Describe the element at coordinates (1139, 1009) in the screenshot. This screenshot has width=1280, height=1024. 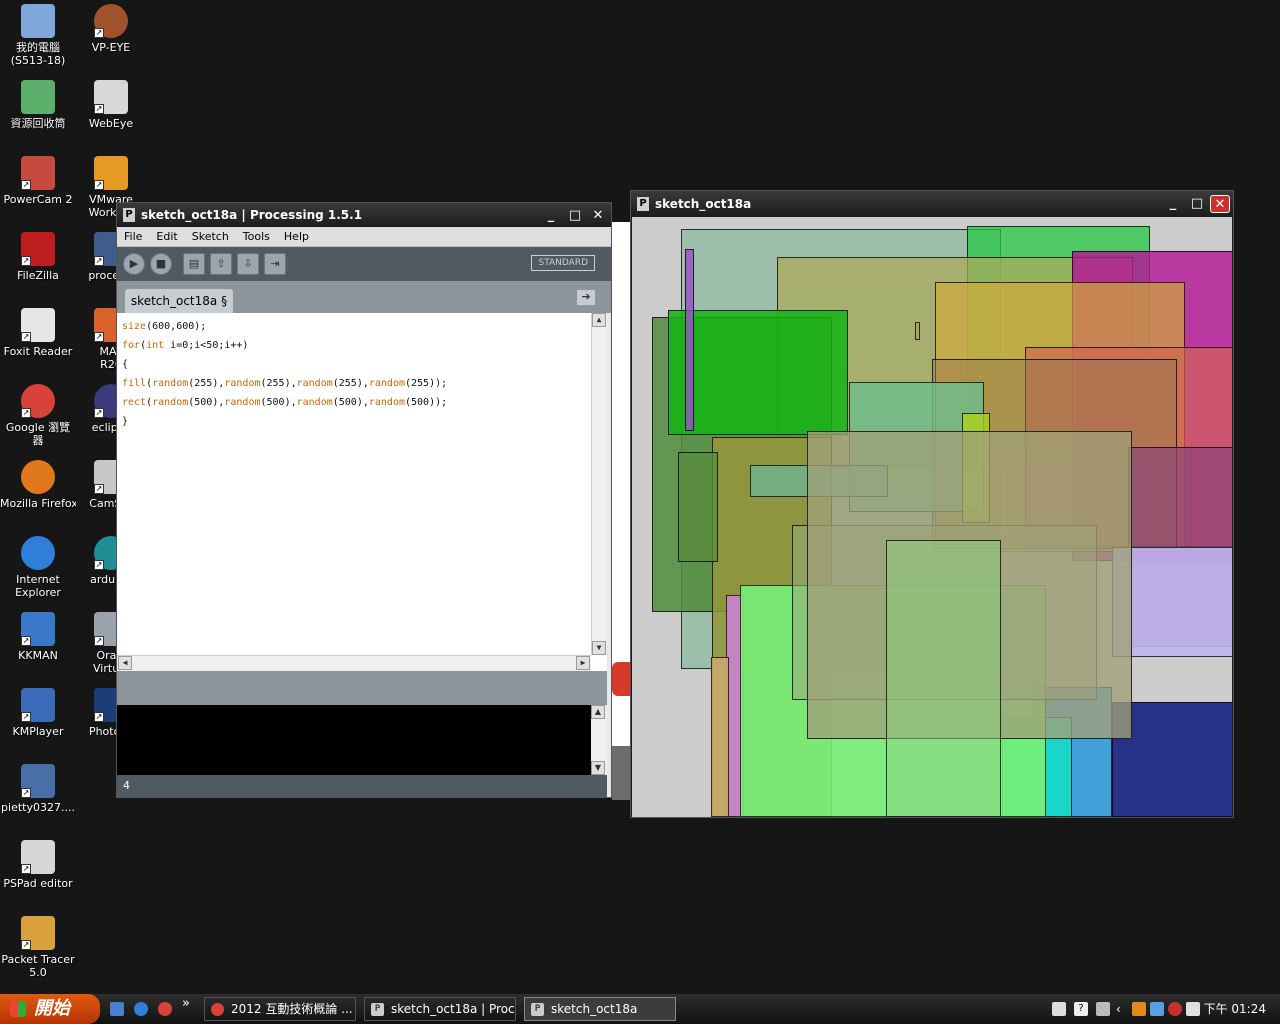
I see `tray-app-icon` at that location.